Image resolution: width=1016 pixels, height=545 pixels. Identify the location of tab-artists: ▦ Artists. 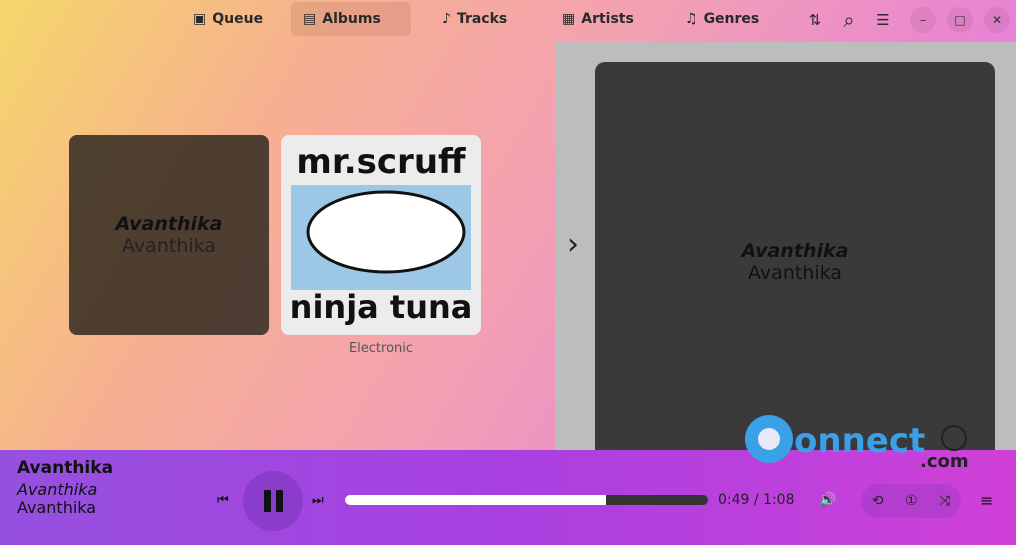
(598, 19).